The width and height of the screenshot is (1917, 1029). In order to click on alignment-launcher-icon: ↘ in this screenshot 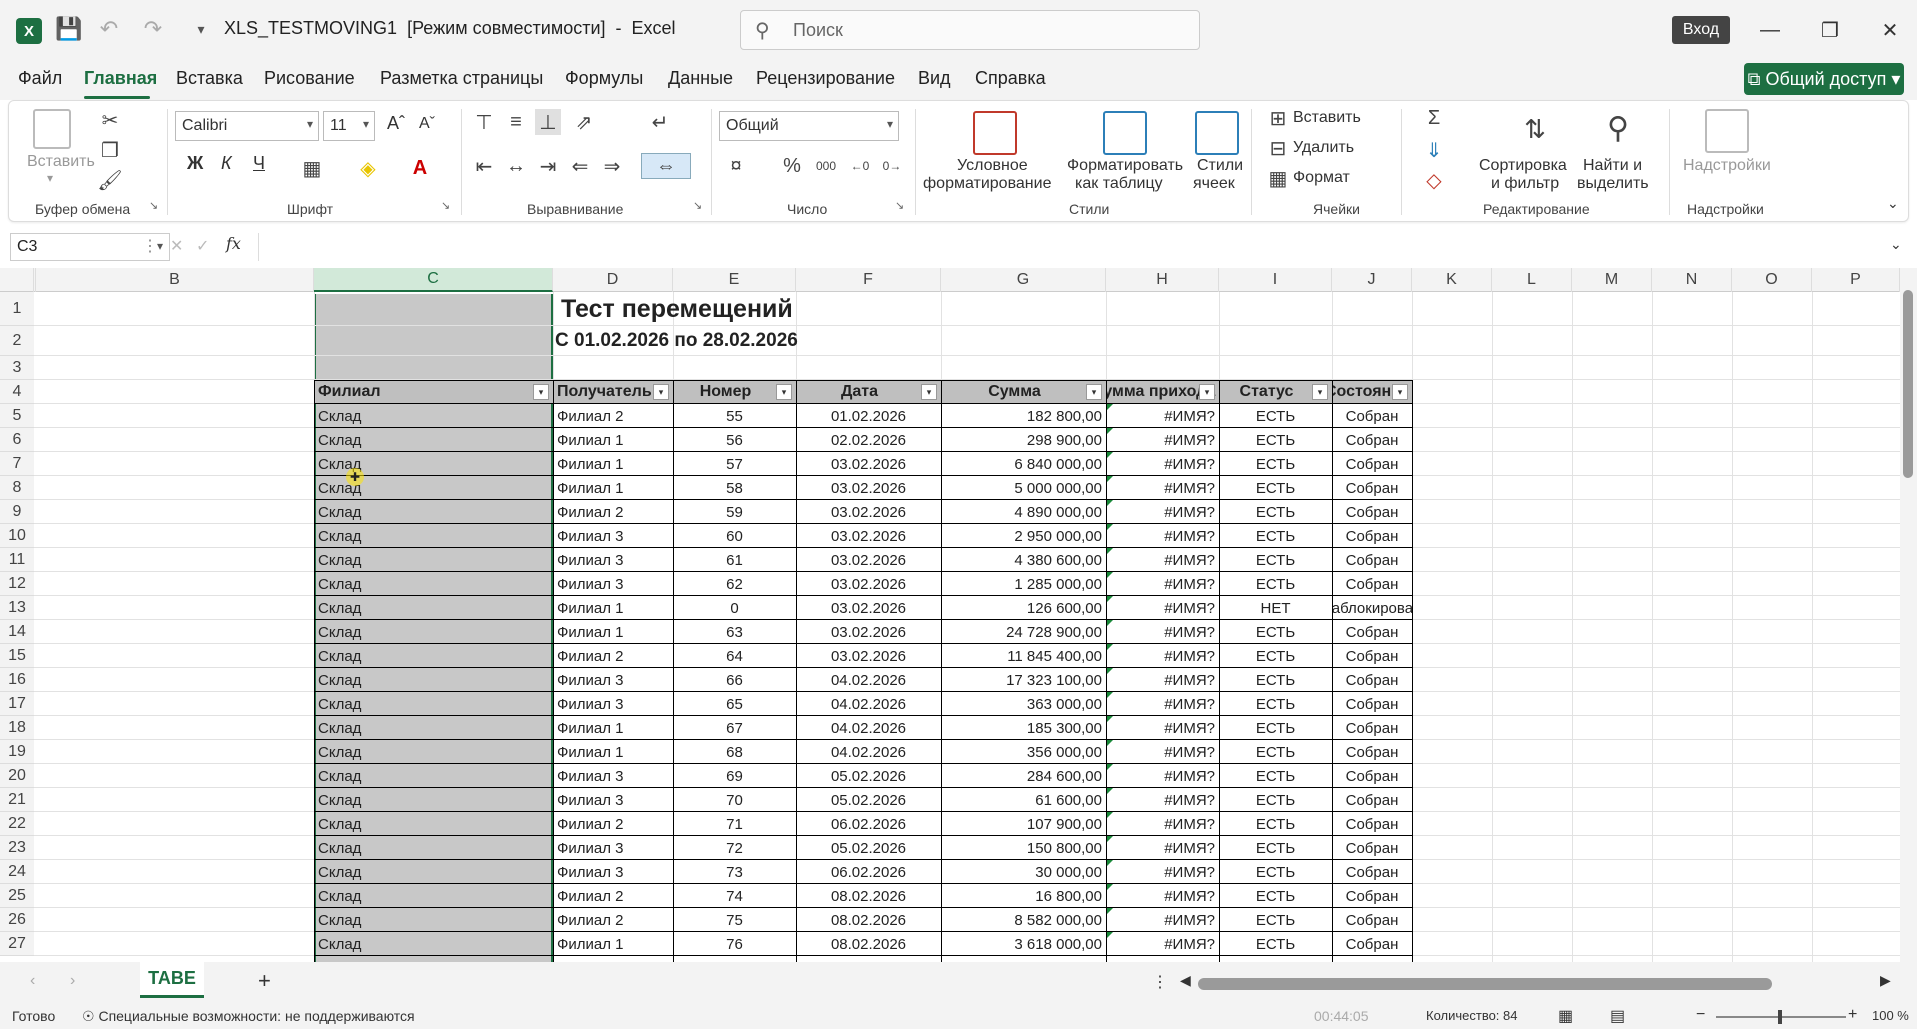, I will do `click(697, 205)`.